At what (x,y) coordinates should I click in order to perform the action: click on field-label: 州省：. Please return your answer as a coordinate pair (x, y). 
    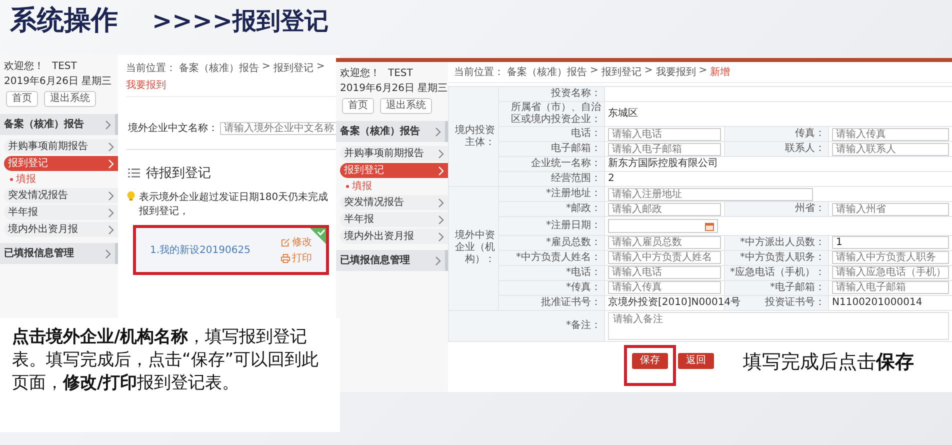
    Looking at the image, I should click on (810, 208).